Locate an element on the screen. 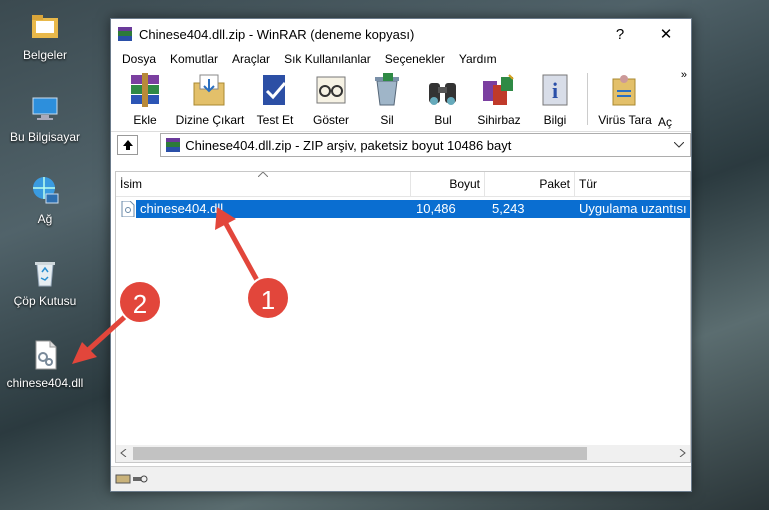 The width and height of the screenshot is (769, 510). annotation-arrows is located at coordinates (166, 285).